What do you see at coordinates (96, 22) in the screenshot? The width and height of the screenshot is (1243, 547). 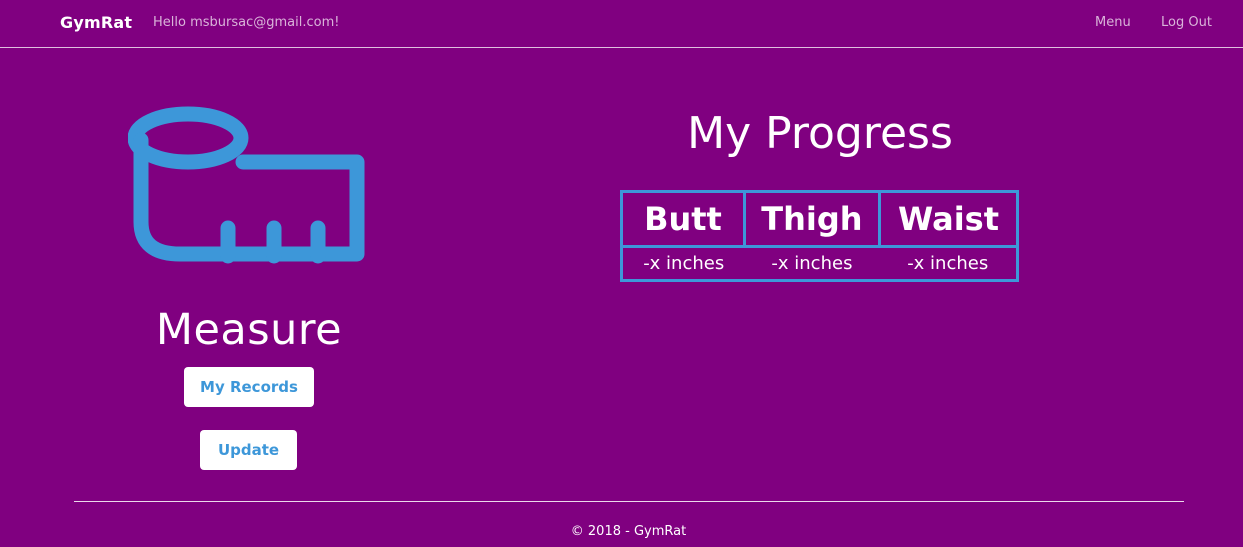 I see `brand-link: GymRat` at bounding box center [96, 22].